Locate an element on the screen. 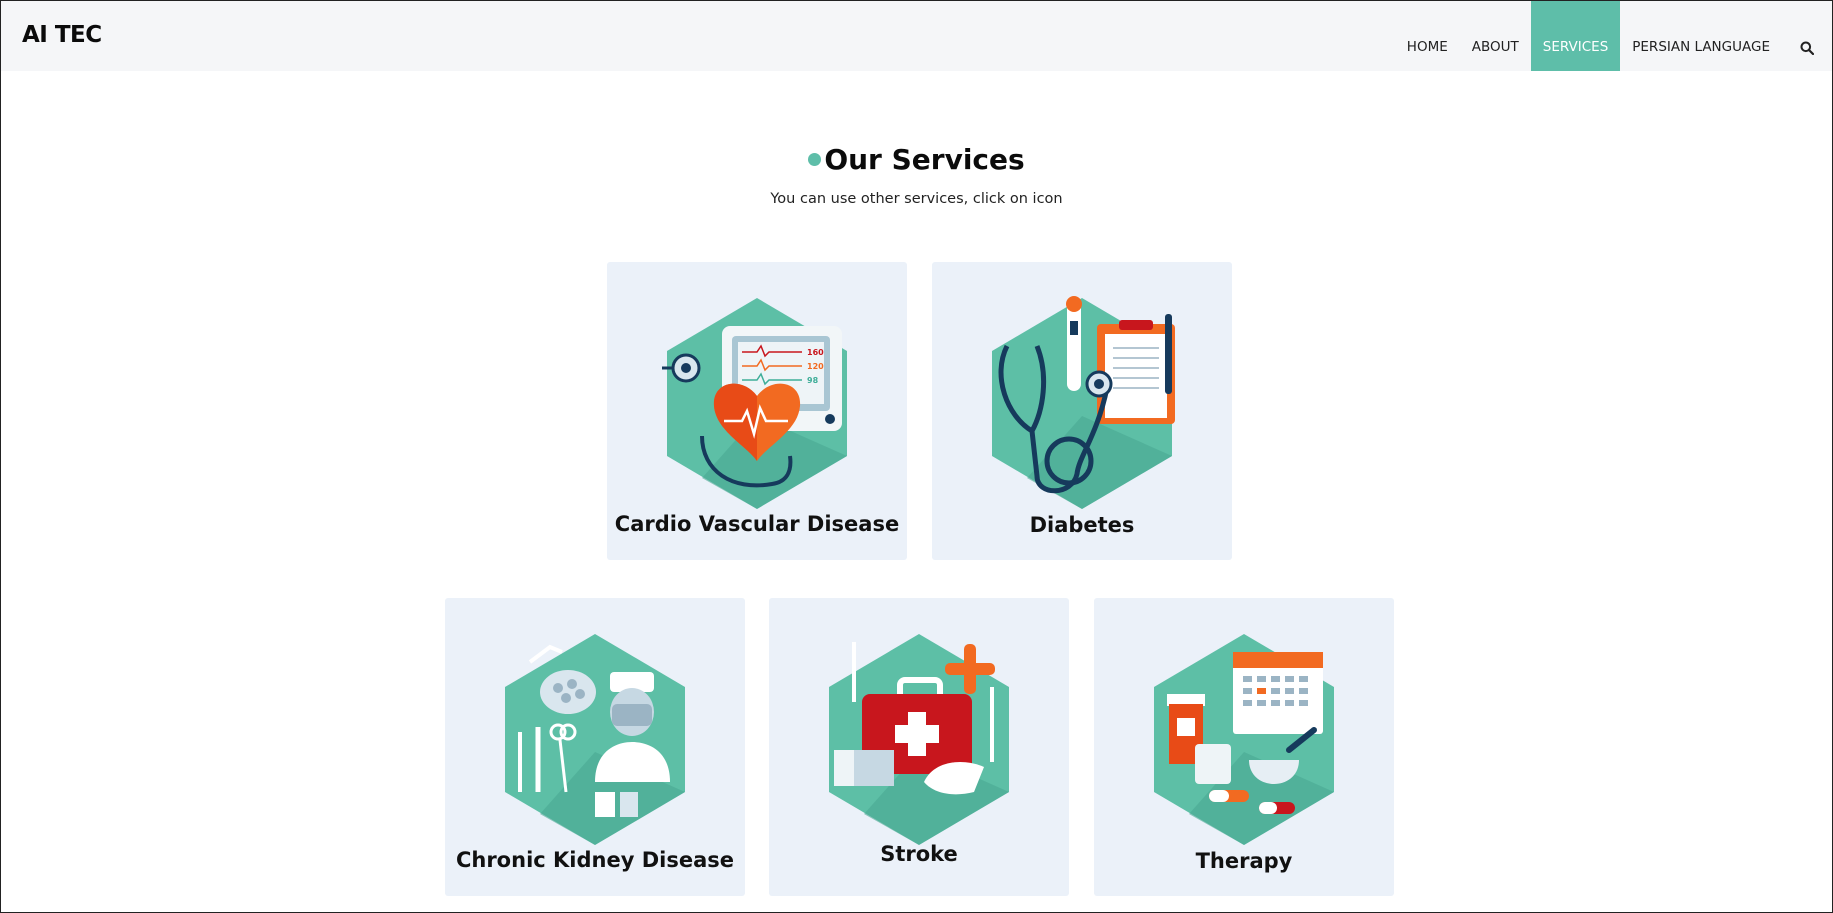 This screenshot has height=913, width=1833. svg-text: 160 is located at coordinates (815, 352).